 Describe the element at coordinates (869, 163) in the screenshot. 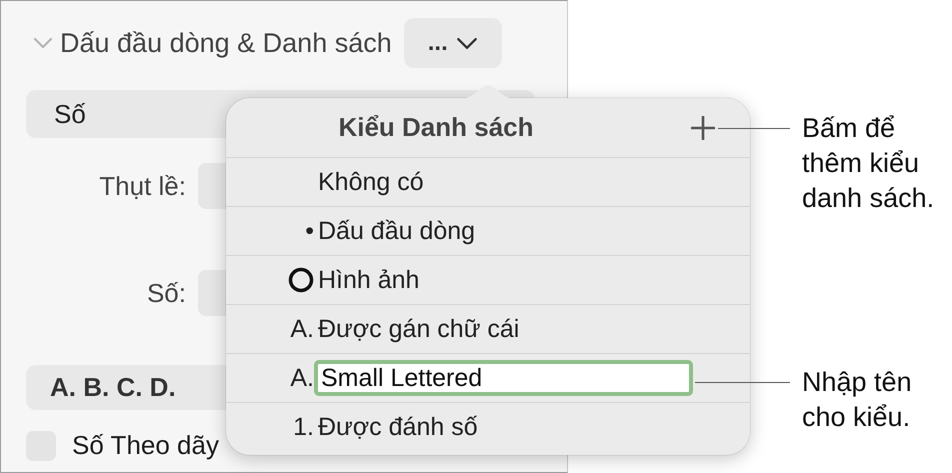

I see `callout-text: Bấm để thêm kiểu danh sách.` at that location.